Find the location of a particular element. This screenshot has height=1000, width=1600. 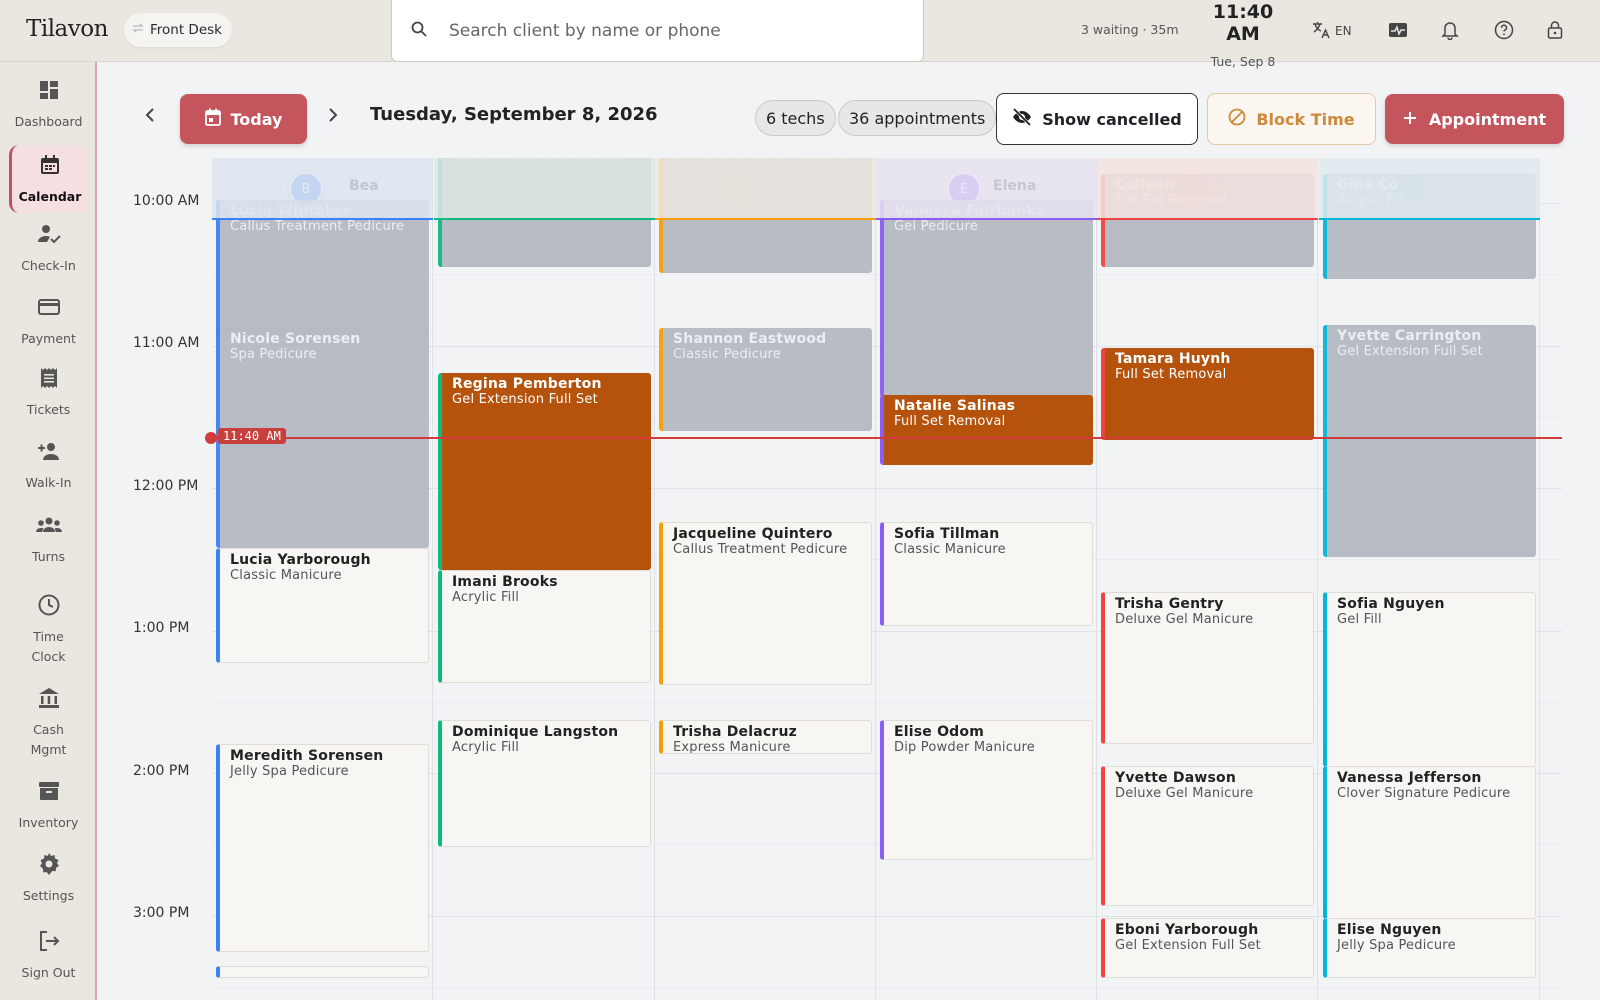

nav-turns: Turns is located at coordinates (48, 541).